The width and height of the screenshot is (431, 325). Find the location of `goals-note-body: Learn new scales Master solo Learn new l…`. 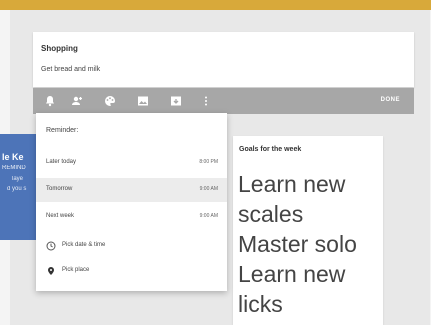

goals-note-body: Learn new scales Master solo Learn new l… is located at coordinates (297, 244).